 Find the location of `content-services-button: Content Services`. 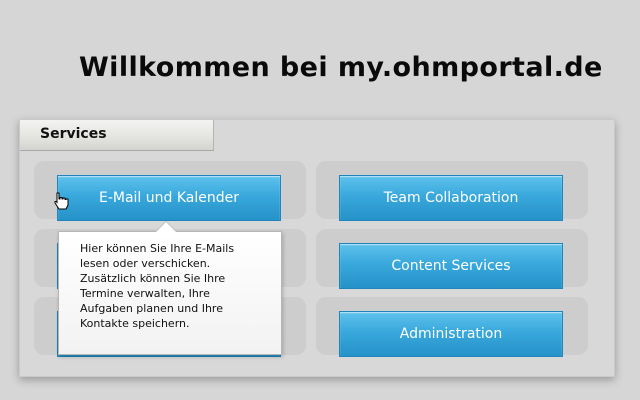

content-services-button: Content Services is located at coordinates (451, 266).